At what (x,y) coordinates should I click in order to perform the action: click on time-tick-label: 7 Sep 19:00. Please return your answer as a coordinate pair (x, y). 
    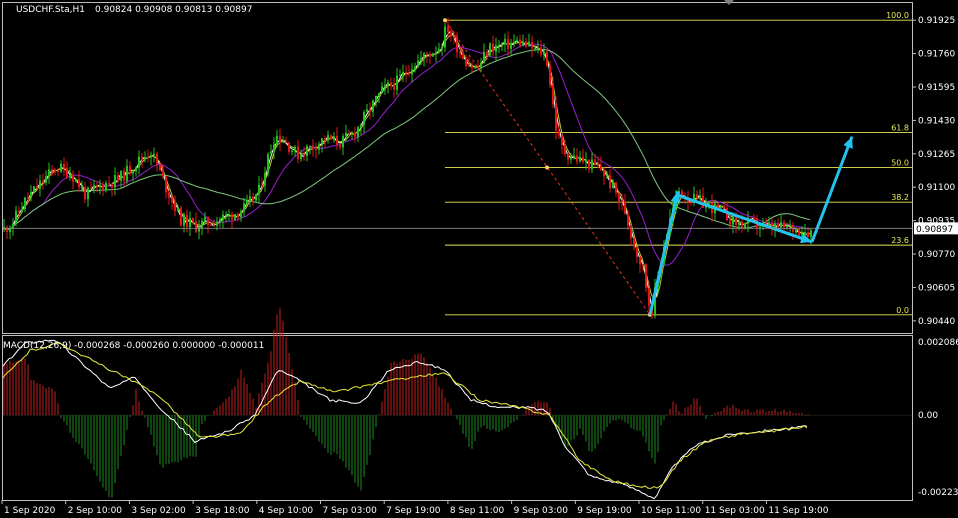
    Looking at the image, I should click on (413, 511).